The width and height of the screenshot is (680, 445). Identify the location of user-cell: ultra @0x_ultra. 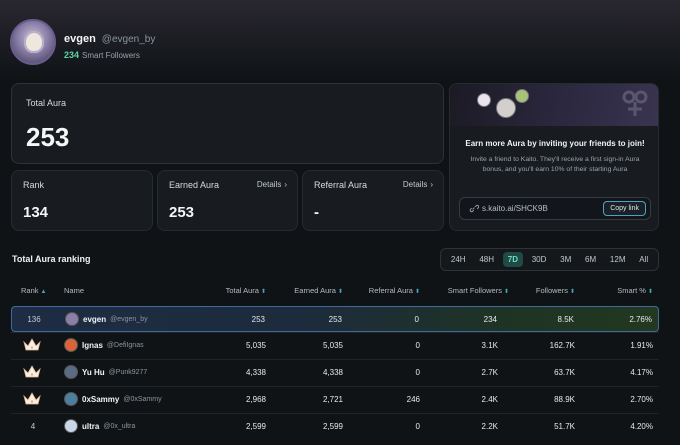
(99, 426).